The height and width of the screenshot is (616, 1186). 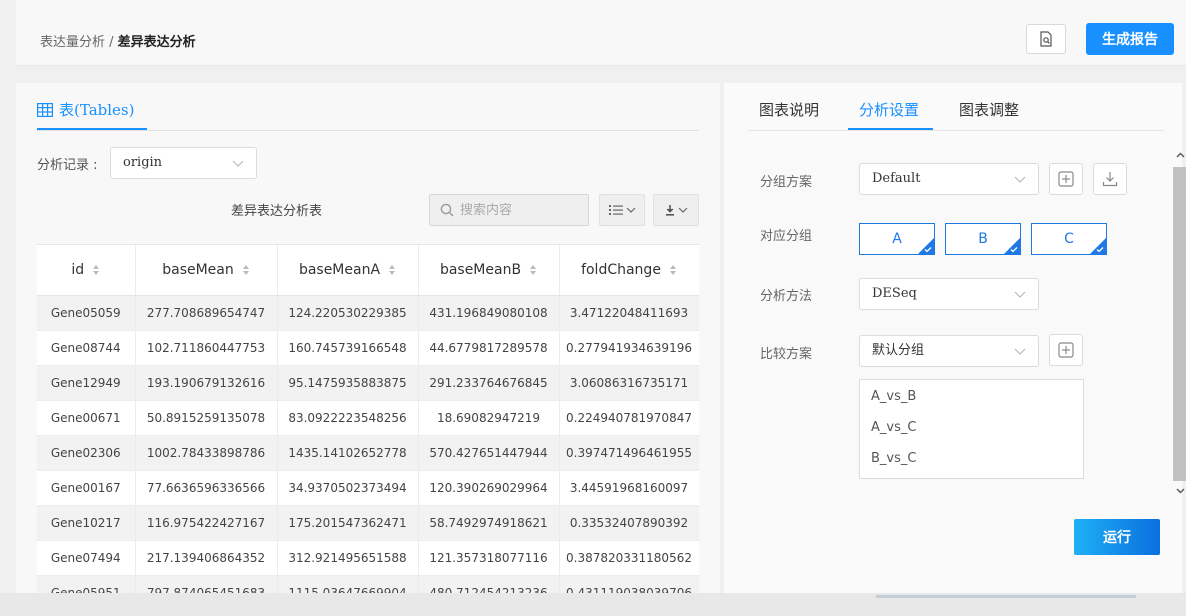 I want to click on table-cell: 58.7492974918621, so click(x=489, y=523).